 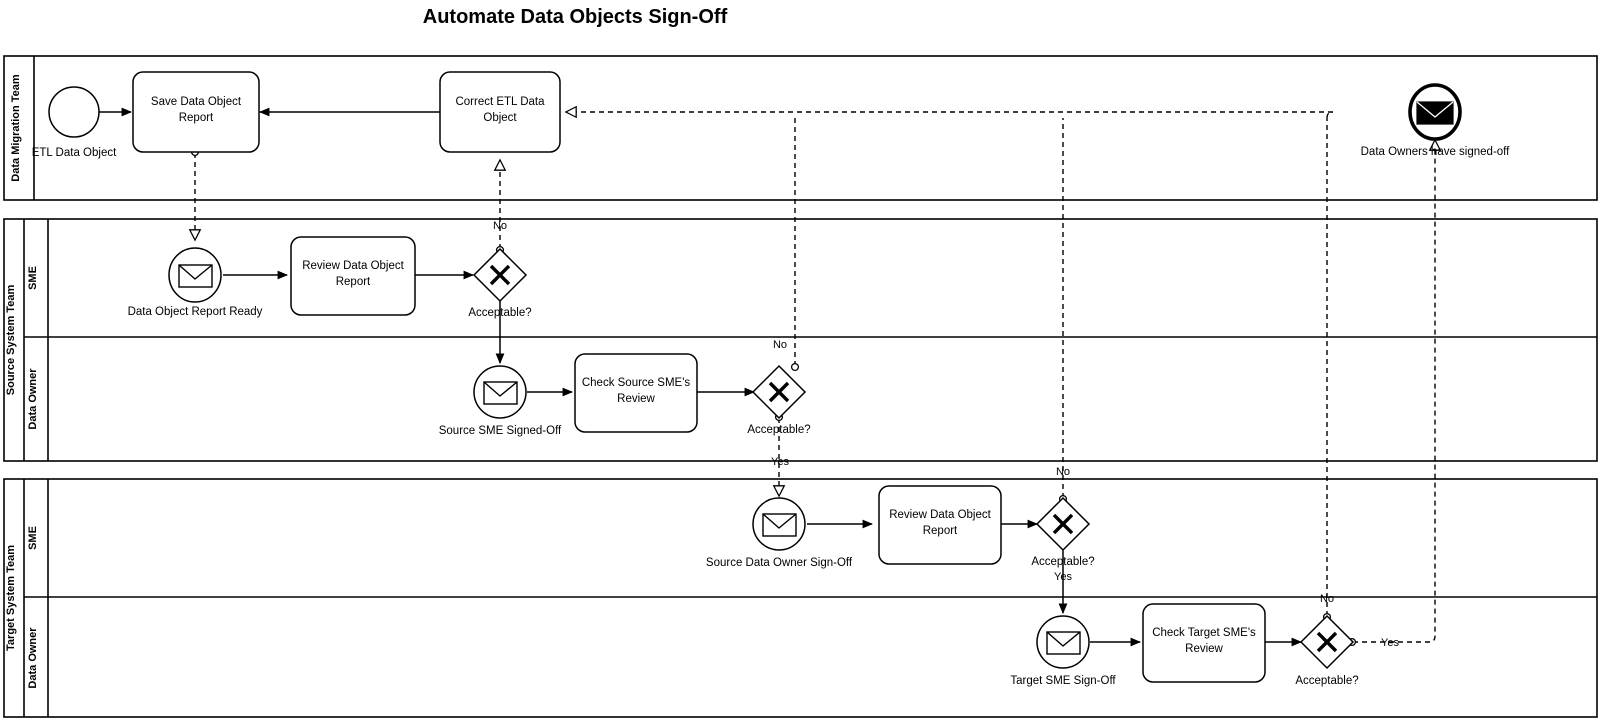 What do you see at coordinates (33, 399) in the screenshot?
I see `lane-label-source-data-owner: Data Owner` at bounding box center [33, 399].